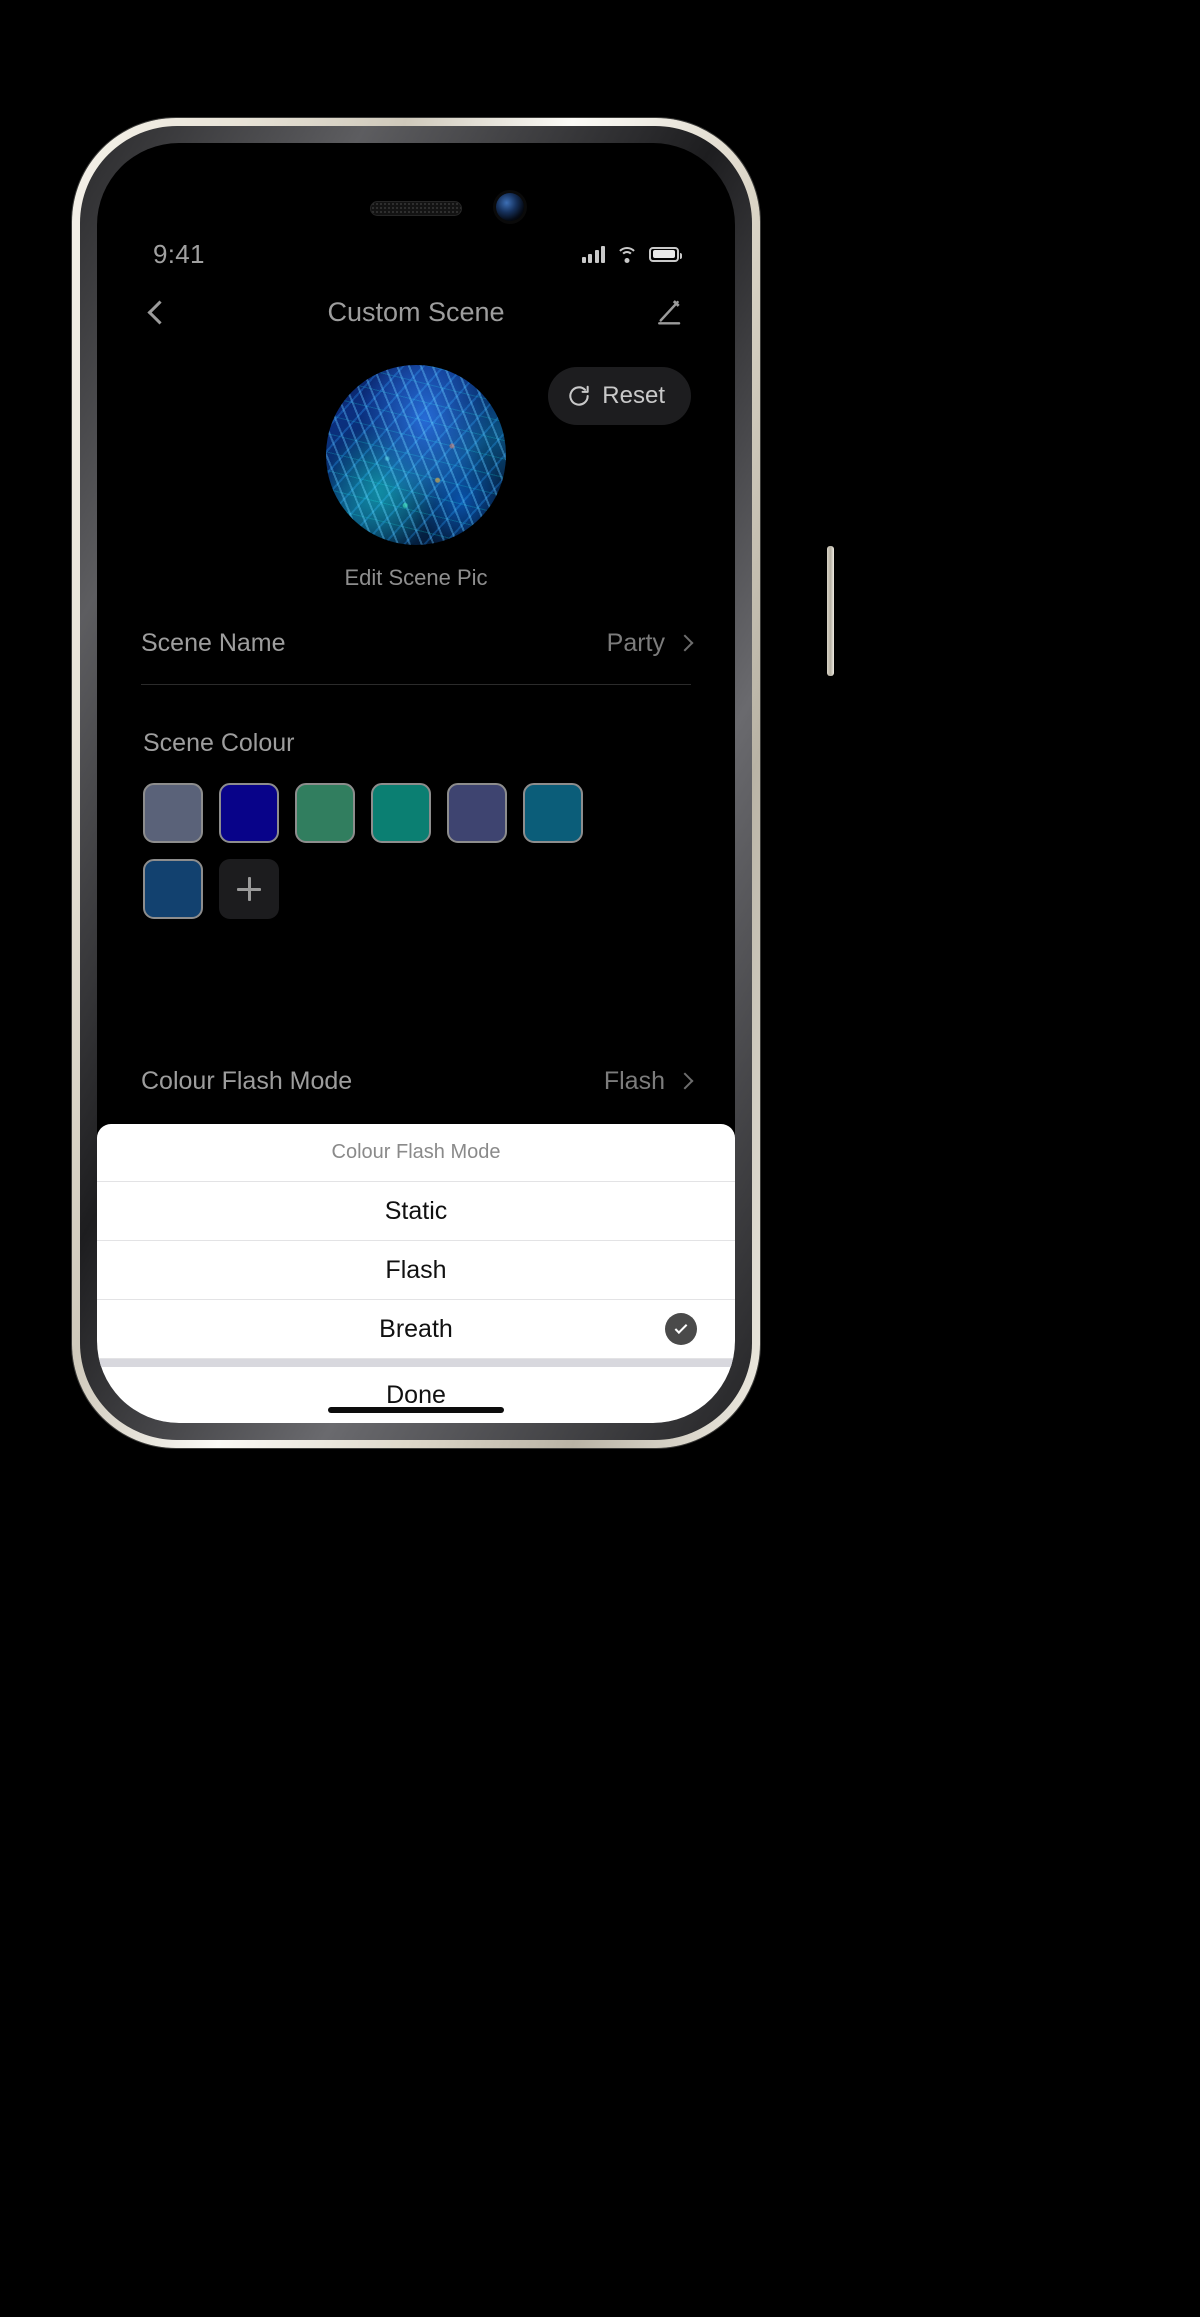 Image resolution: width=1200 pixels, height=2317 pixels. What do you see at coordinates (627, 254) in the screenshot?
I see `wifi-icon` at bounding box center [627, 254].